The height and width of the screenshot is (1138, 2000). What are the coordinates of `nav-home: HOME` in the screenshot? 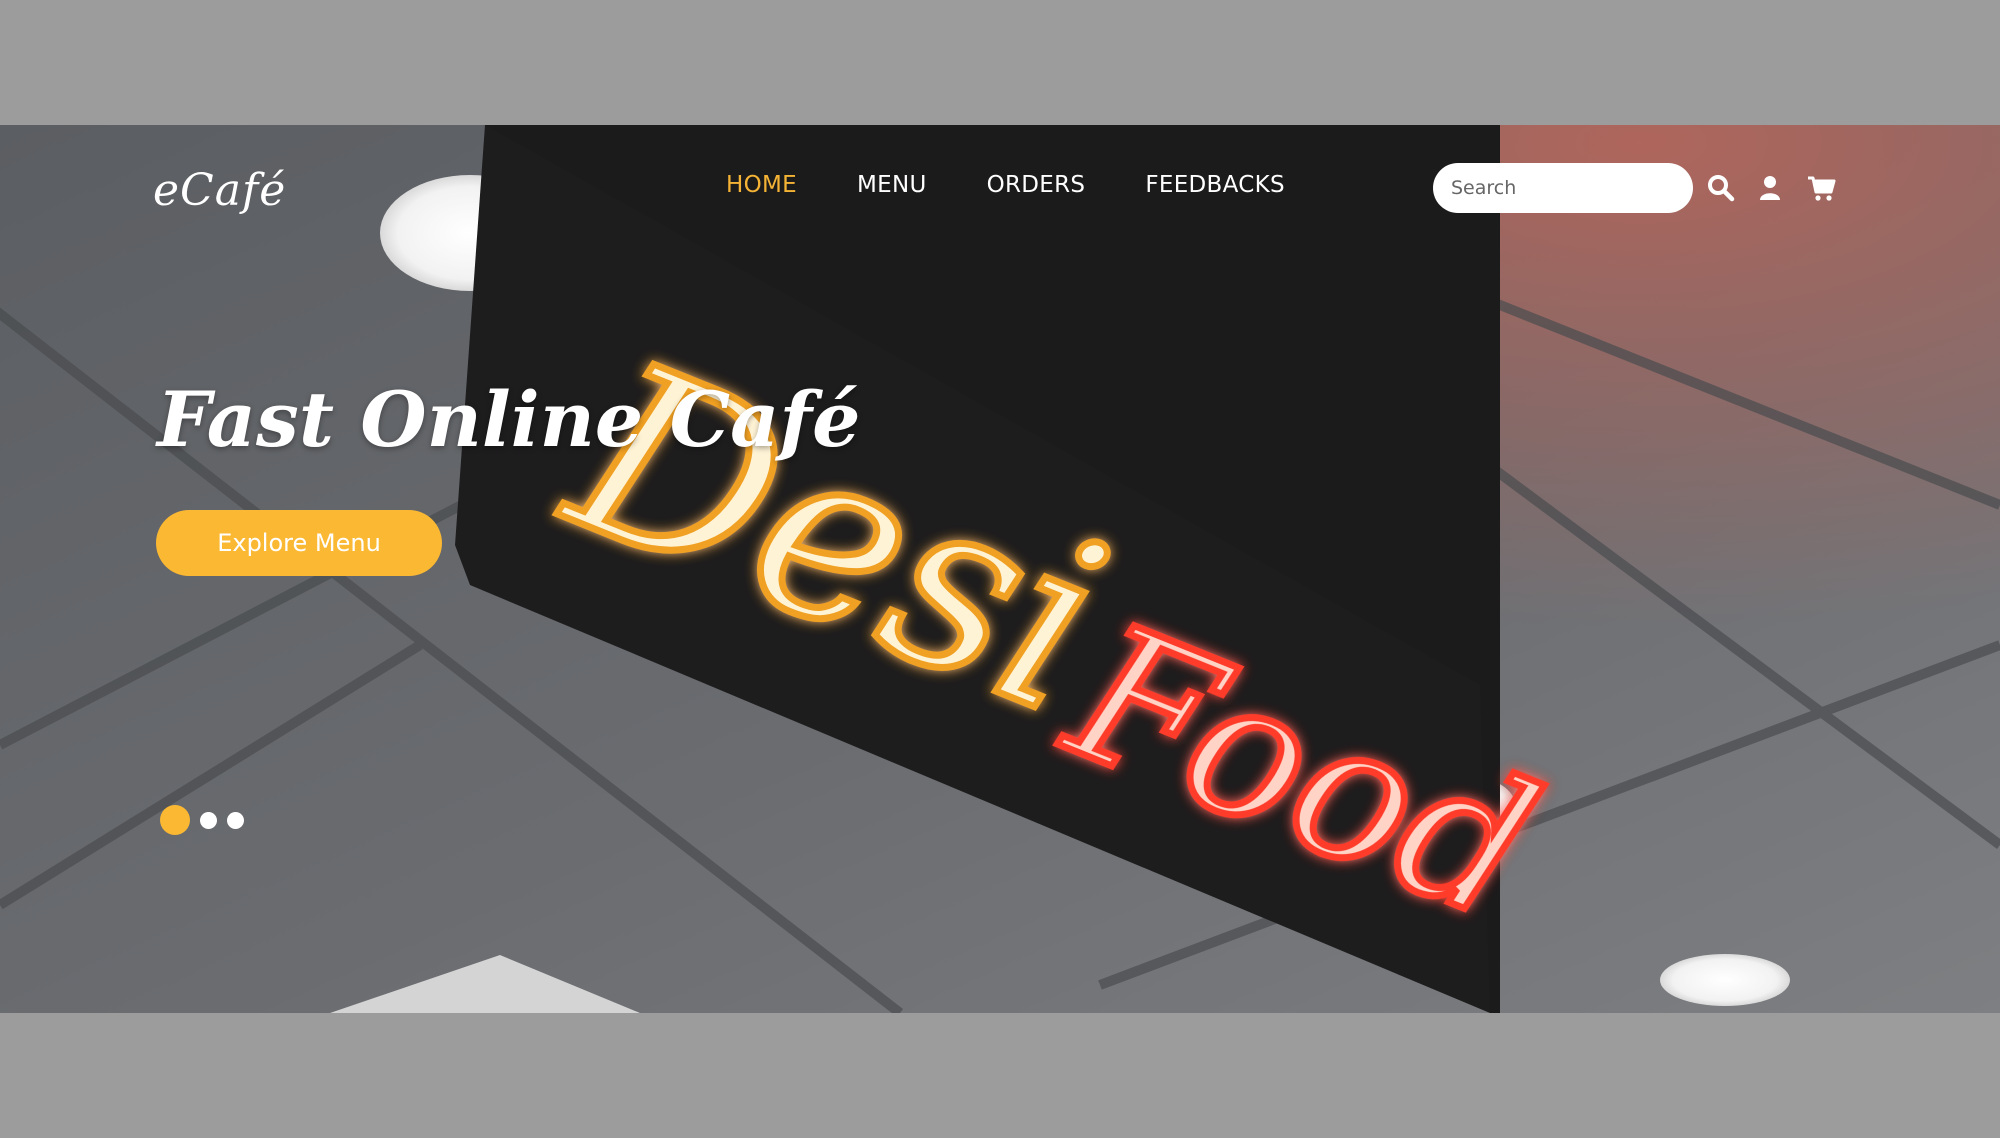 It's located at (761, 185).